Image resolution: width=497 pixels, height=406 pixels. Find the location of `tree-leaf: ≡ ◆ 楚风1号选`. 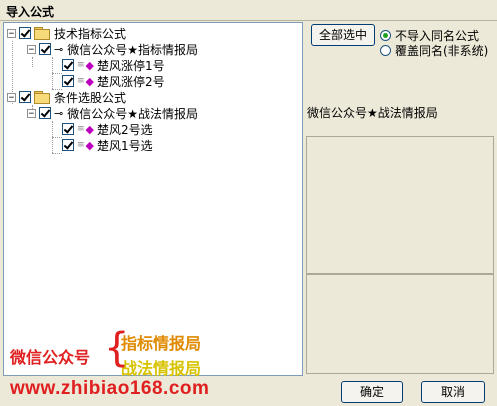

tree-leaf: ≡ ◆ 楚风1号选 is located at coordinates (107, 145).